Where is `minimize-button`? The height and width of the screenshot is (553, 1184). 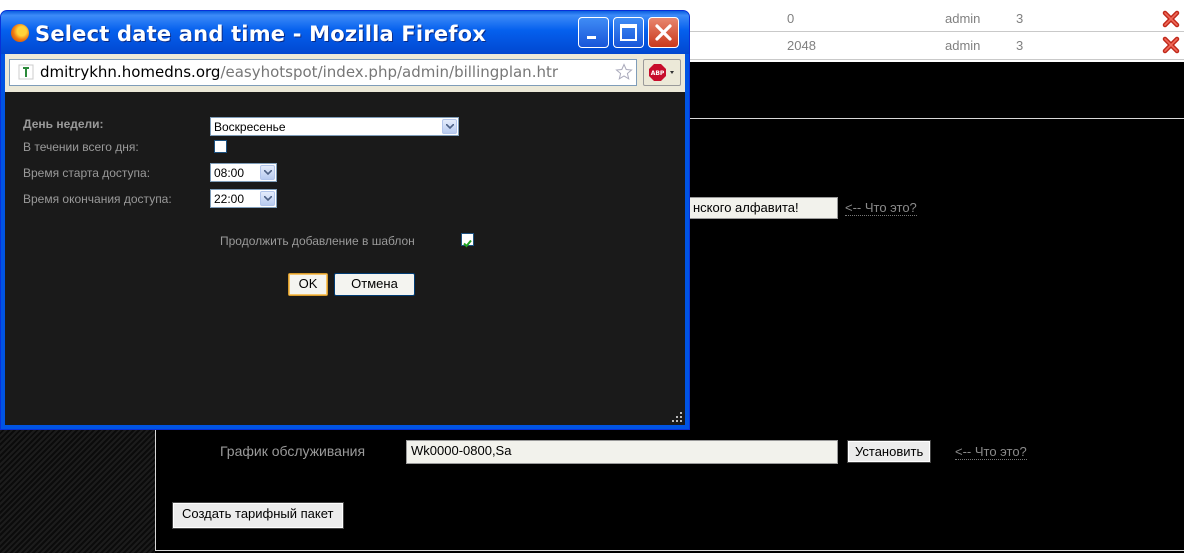
minimize-button is located at coordinates (593, 32).